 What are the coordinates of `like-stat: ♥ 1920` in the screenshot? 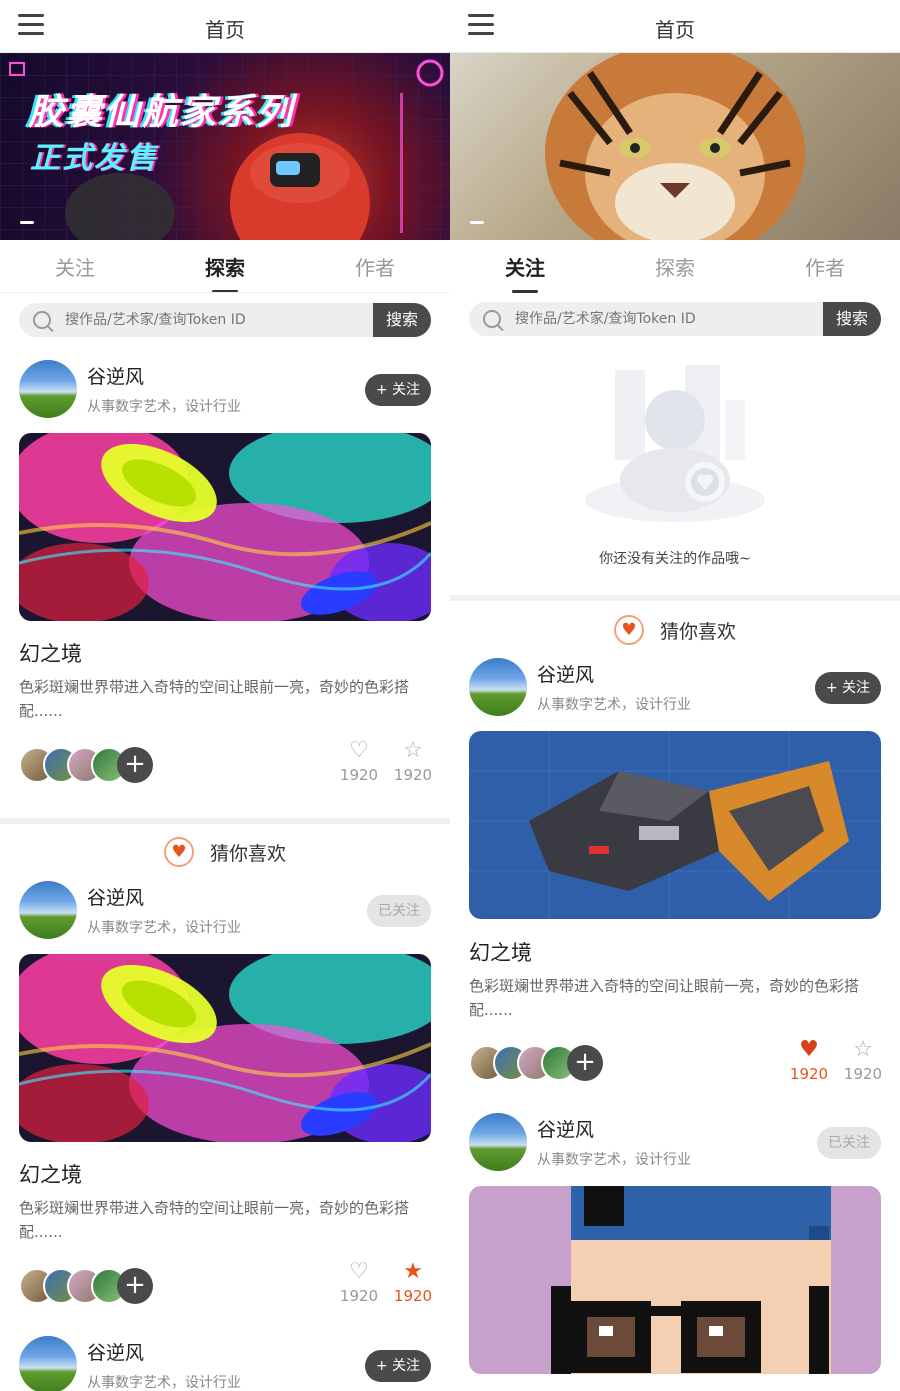 It's located at (809, 1060).